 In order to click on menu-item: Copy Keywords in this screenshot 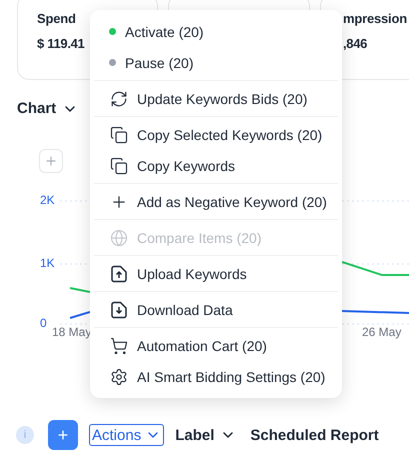, I will do `click(216, 165)`.